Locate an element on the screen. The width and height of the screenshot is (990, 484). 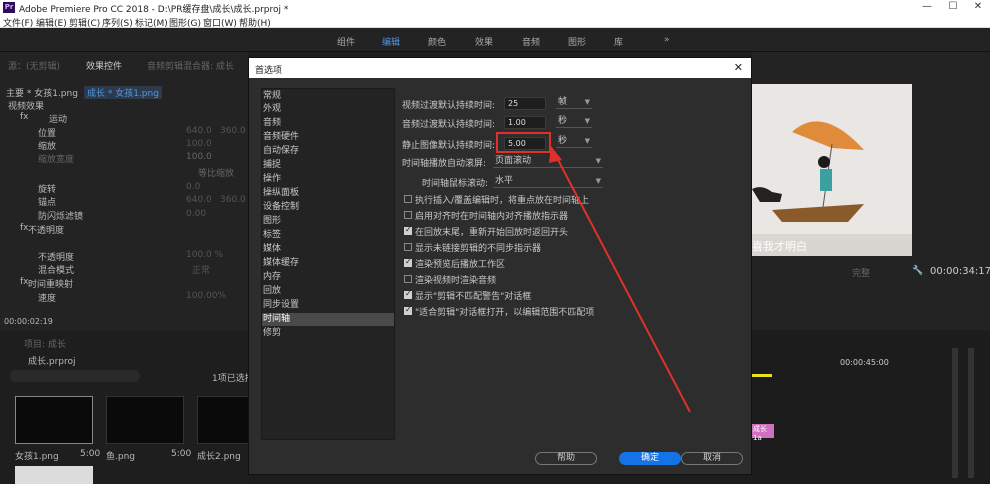
annotation-arrow-icon is located at coordinates (620, 279).